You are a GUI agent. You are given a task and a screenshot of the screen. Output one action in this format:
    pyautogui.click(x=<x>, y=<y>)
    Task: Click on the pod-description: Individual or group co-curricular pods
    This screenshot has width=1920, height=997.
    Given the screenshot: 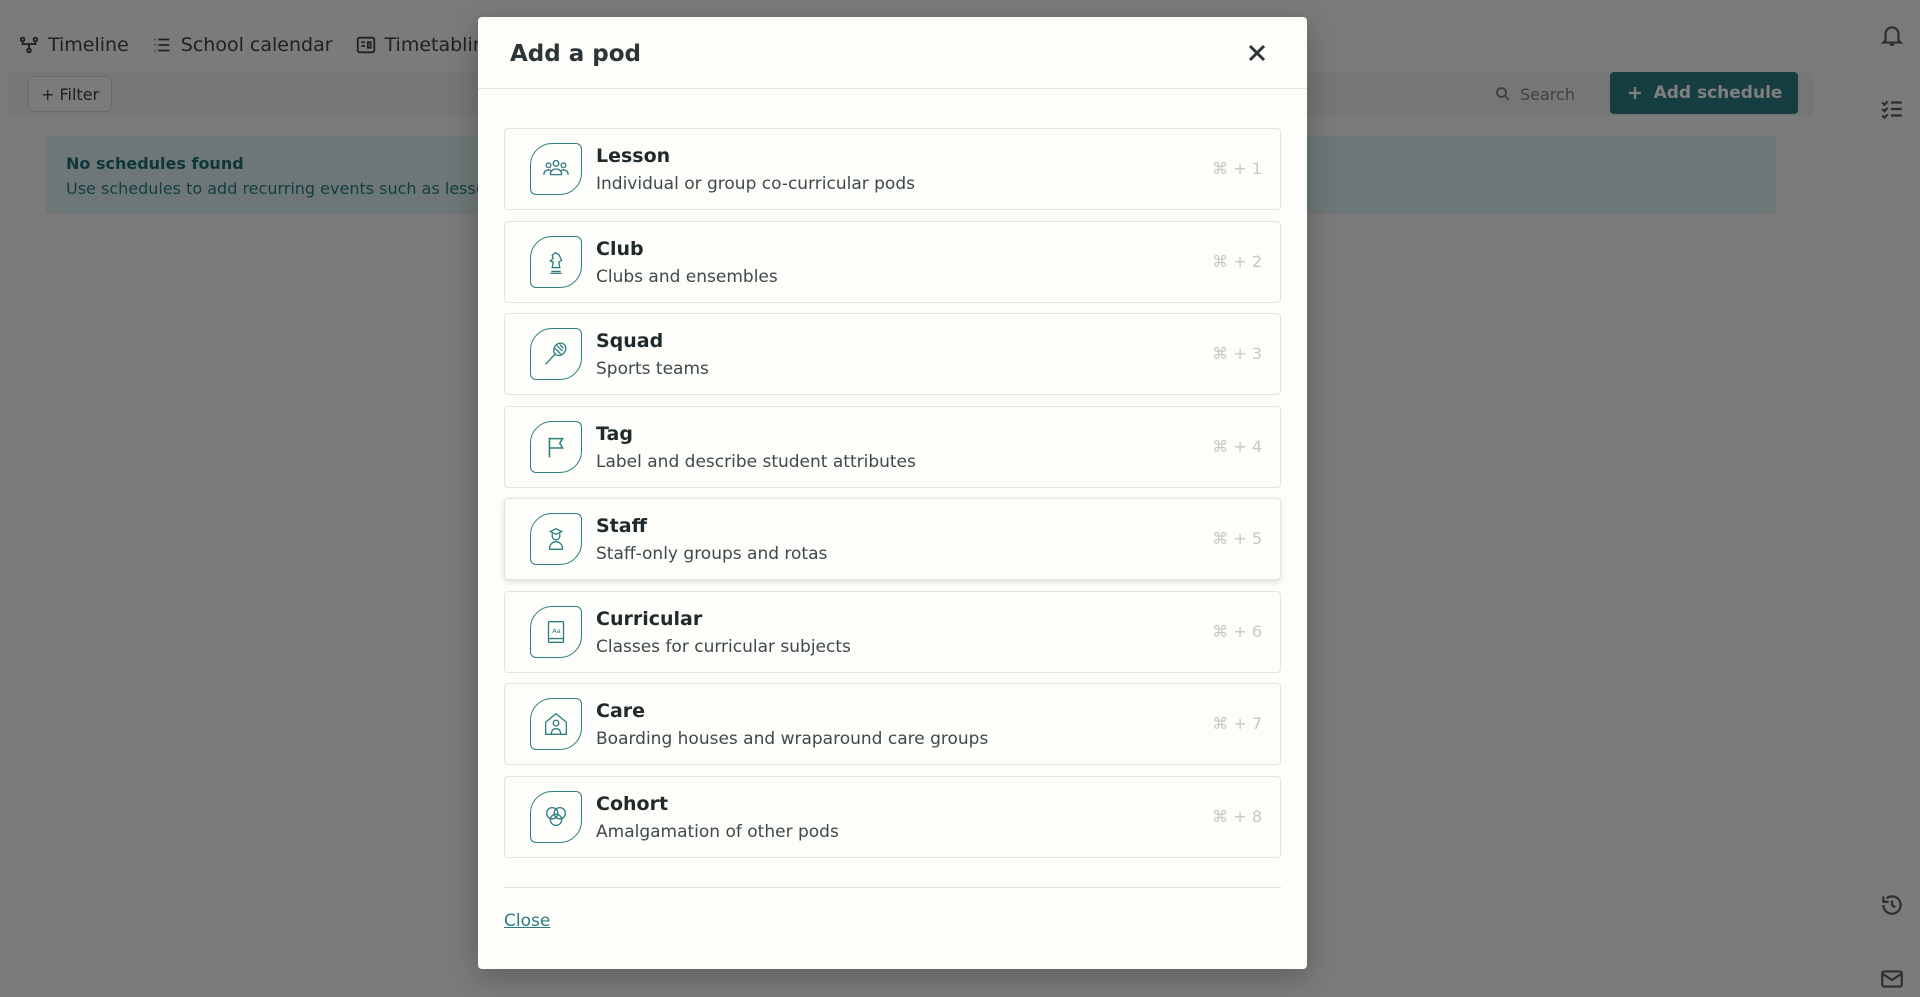 What is the action you would take?
    pyautogui.click(x=755, y=184)
    